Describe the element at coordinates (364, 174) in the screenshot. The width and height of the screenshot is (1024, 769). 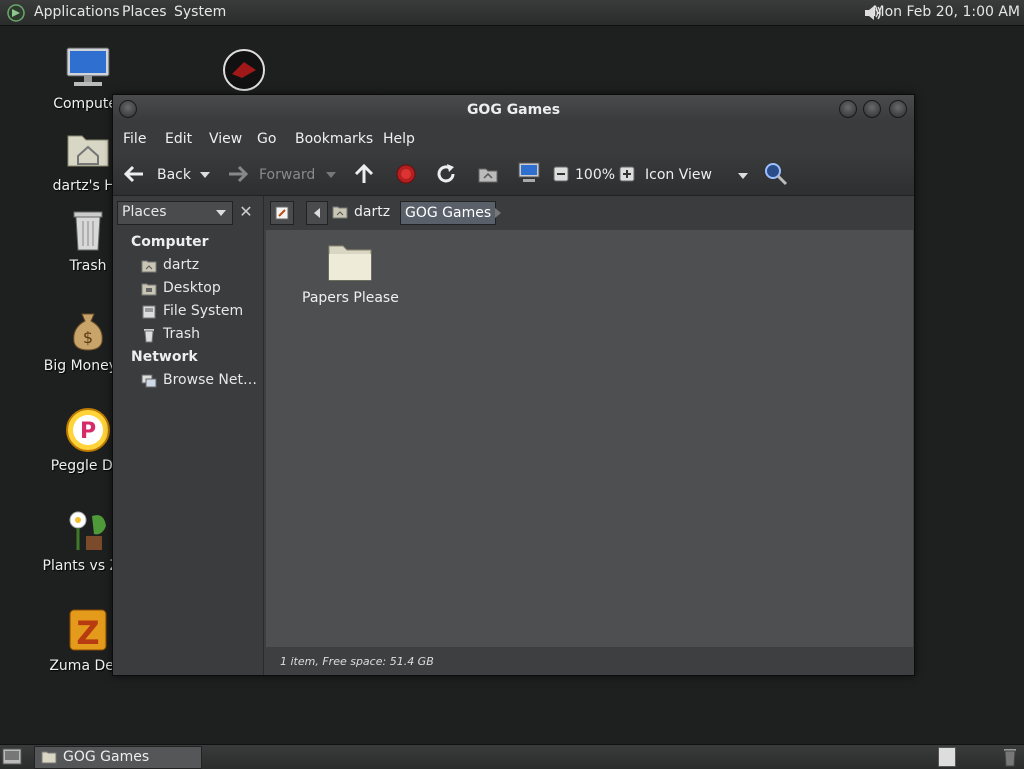
I see `up-arrow-icon` at that location.